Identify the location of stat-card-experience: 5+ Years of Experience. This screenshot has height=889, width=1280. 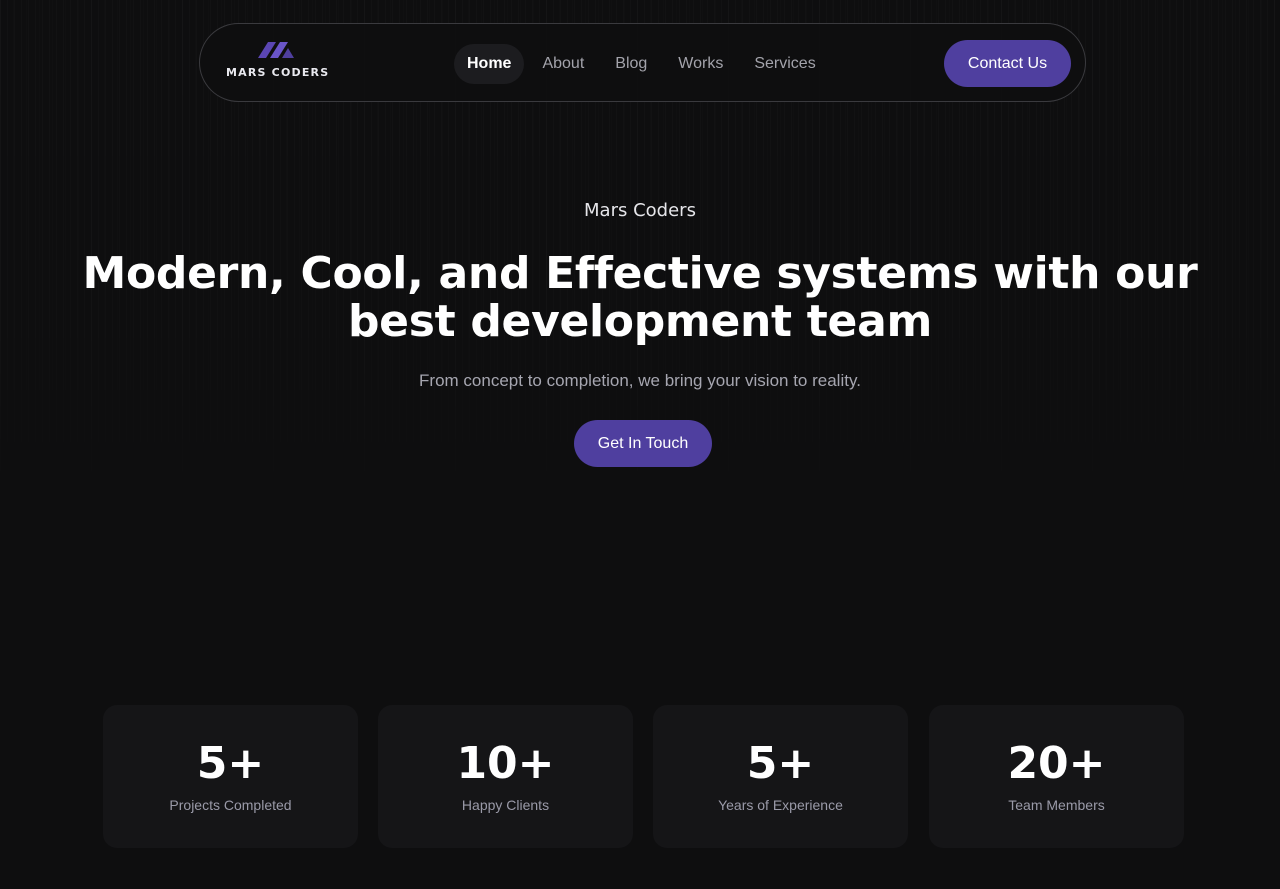
(780, 776).